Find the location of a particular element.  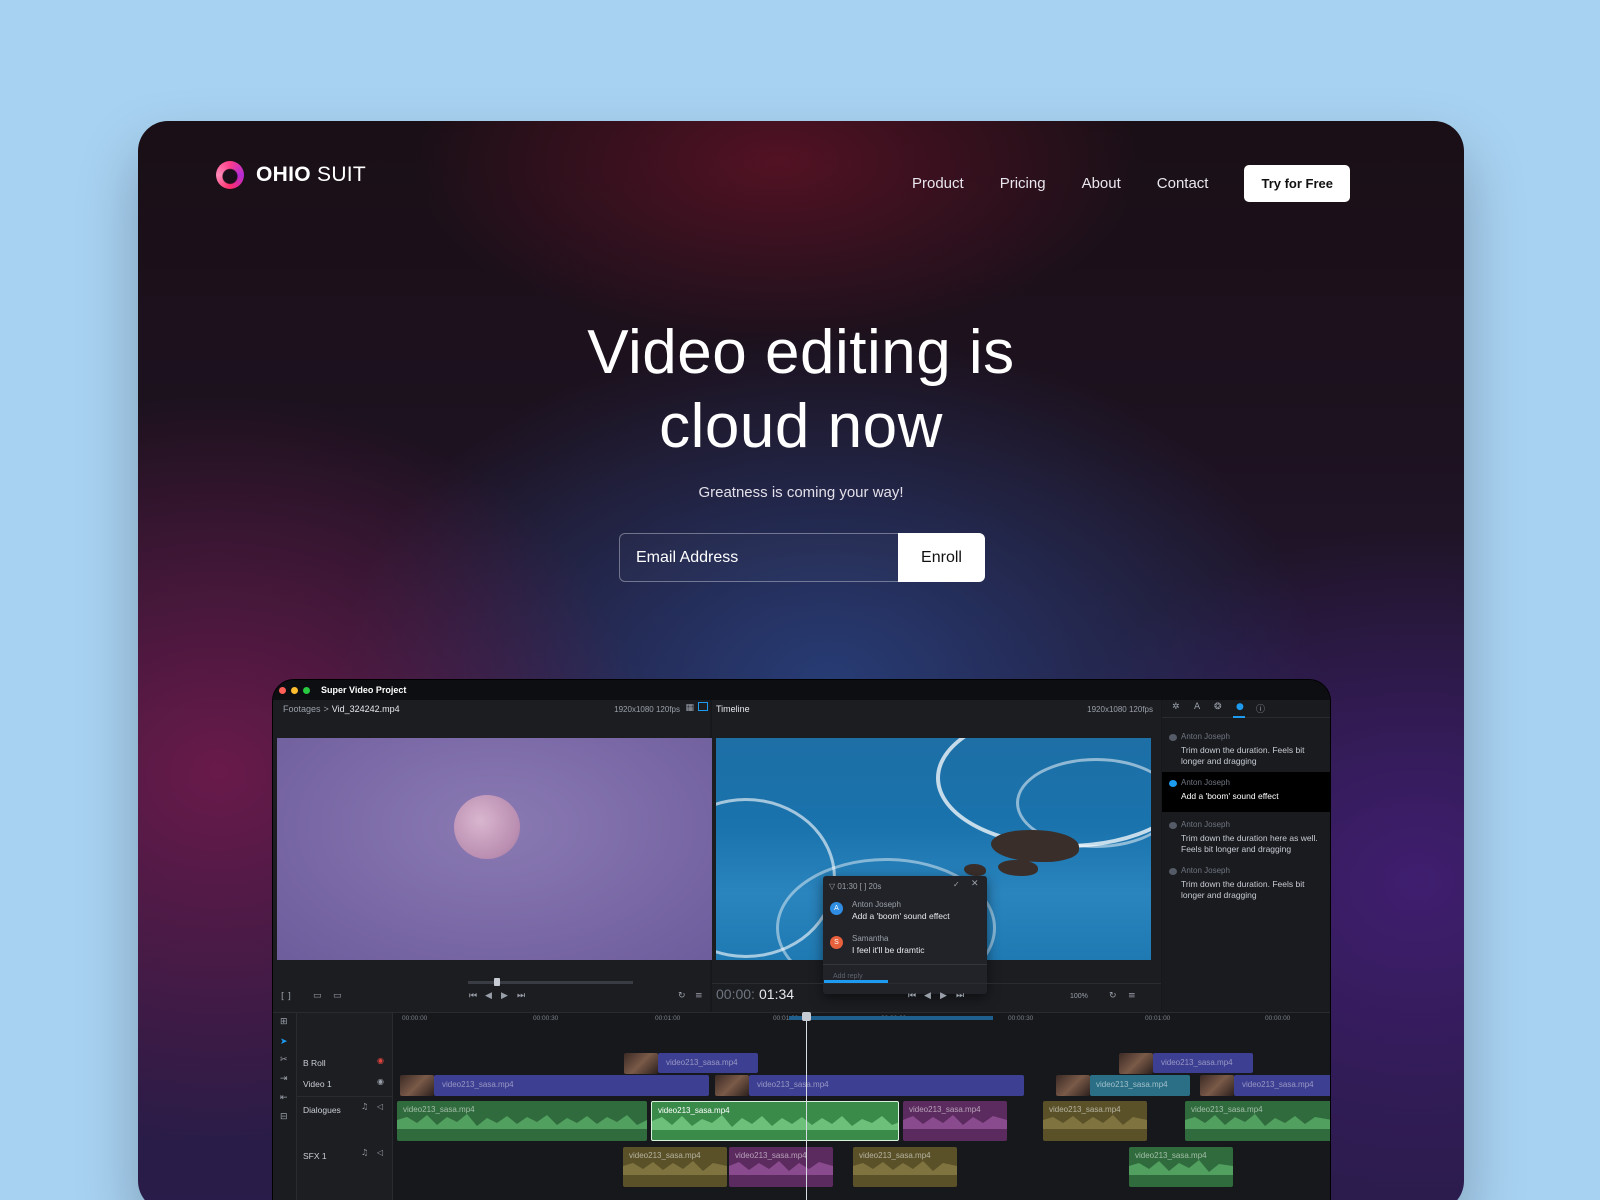

close-icon: ✕ is located at coordinates (975, 884).